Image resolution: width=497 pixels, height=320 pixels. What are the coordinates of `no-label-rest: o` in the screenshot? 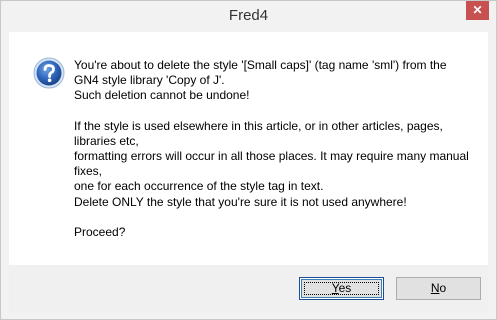 It's located at (443, 288).